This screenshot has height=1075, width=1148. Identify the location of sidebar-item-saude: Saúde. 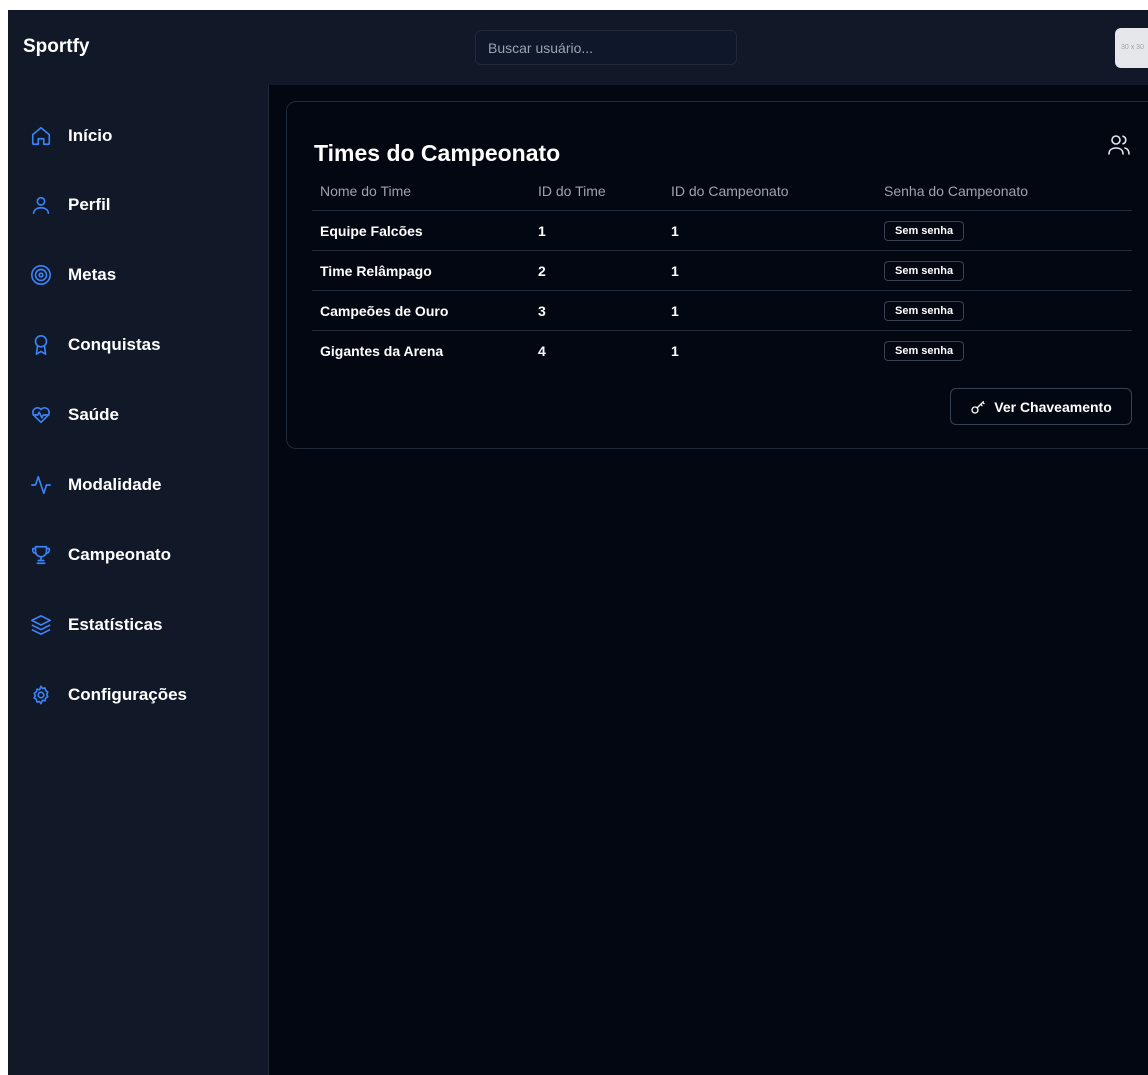
(74, 415).